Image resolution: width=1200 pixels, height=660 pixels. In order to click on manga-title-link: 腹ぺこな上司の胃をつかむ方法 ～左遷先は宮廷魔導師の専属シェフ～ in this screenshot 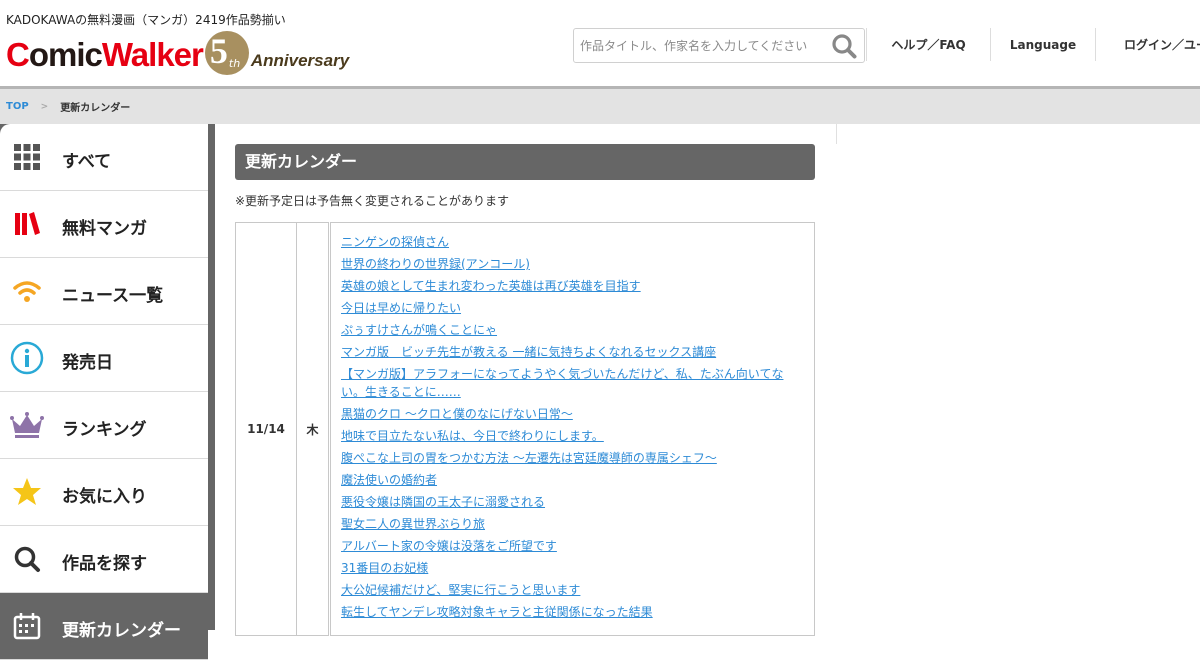, I will do `click(567, 458)`.